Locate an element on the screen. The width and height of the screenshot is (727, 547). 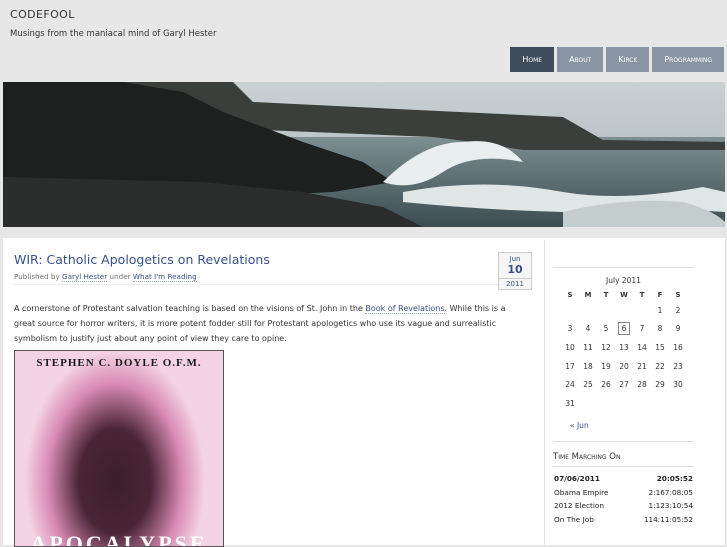
calendar-day: 27 is located at coordinates (624, 385).